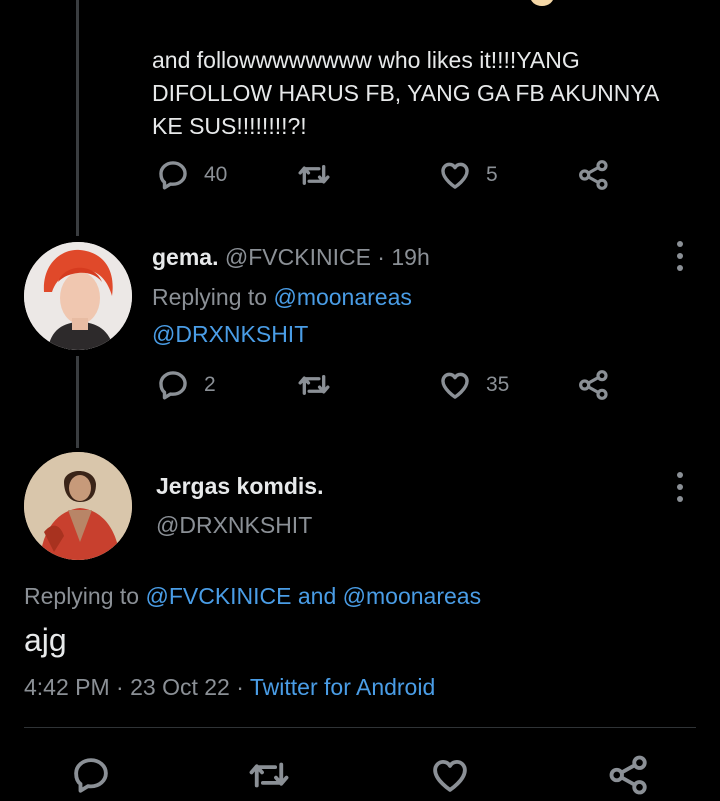  Describe the element at coordinates (680, 487) in the screenshot. I see `more-button-main` at that location.